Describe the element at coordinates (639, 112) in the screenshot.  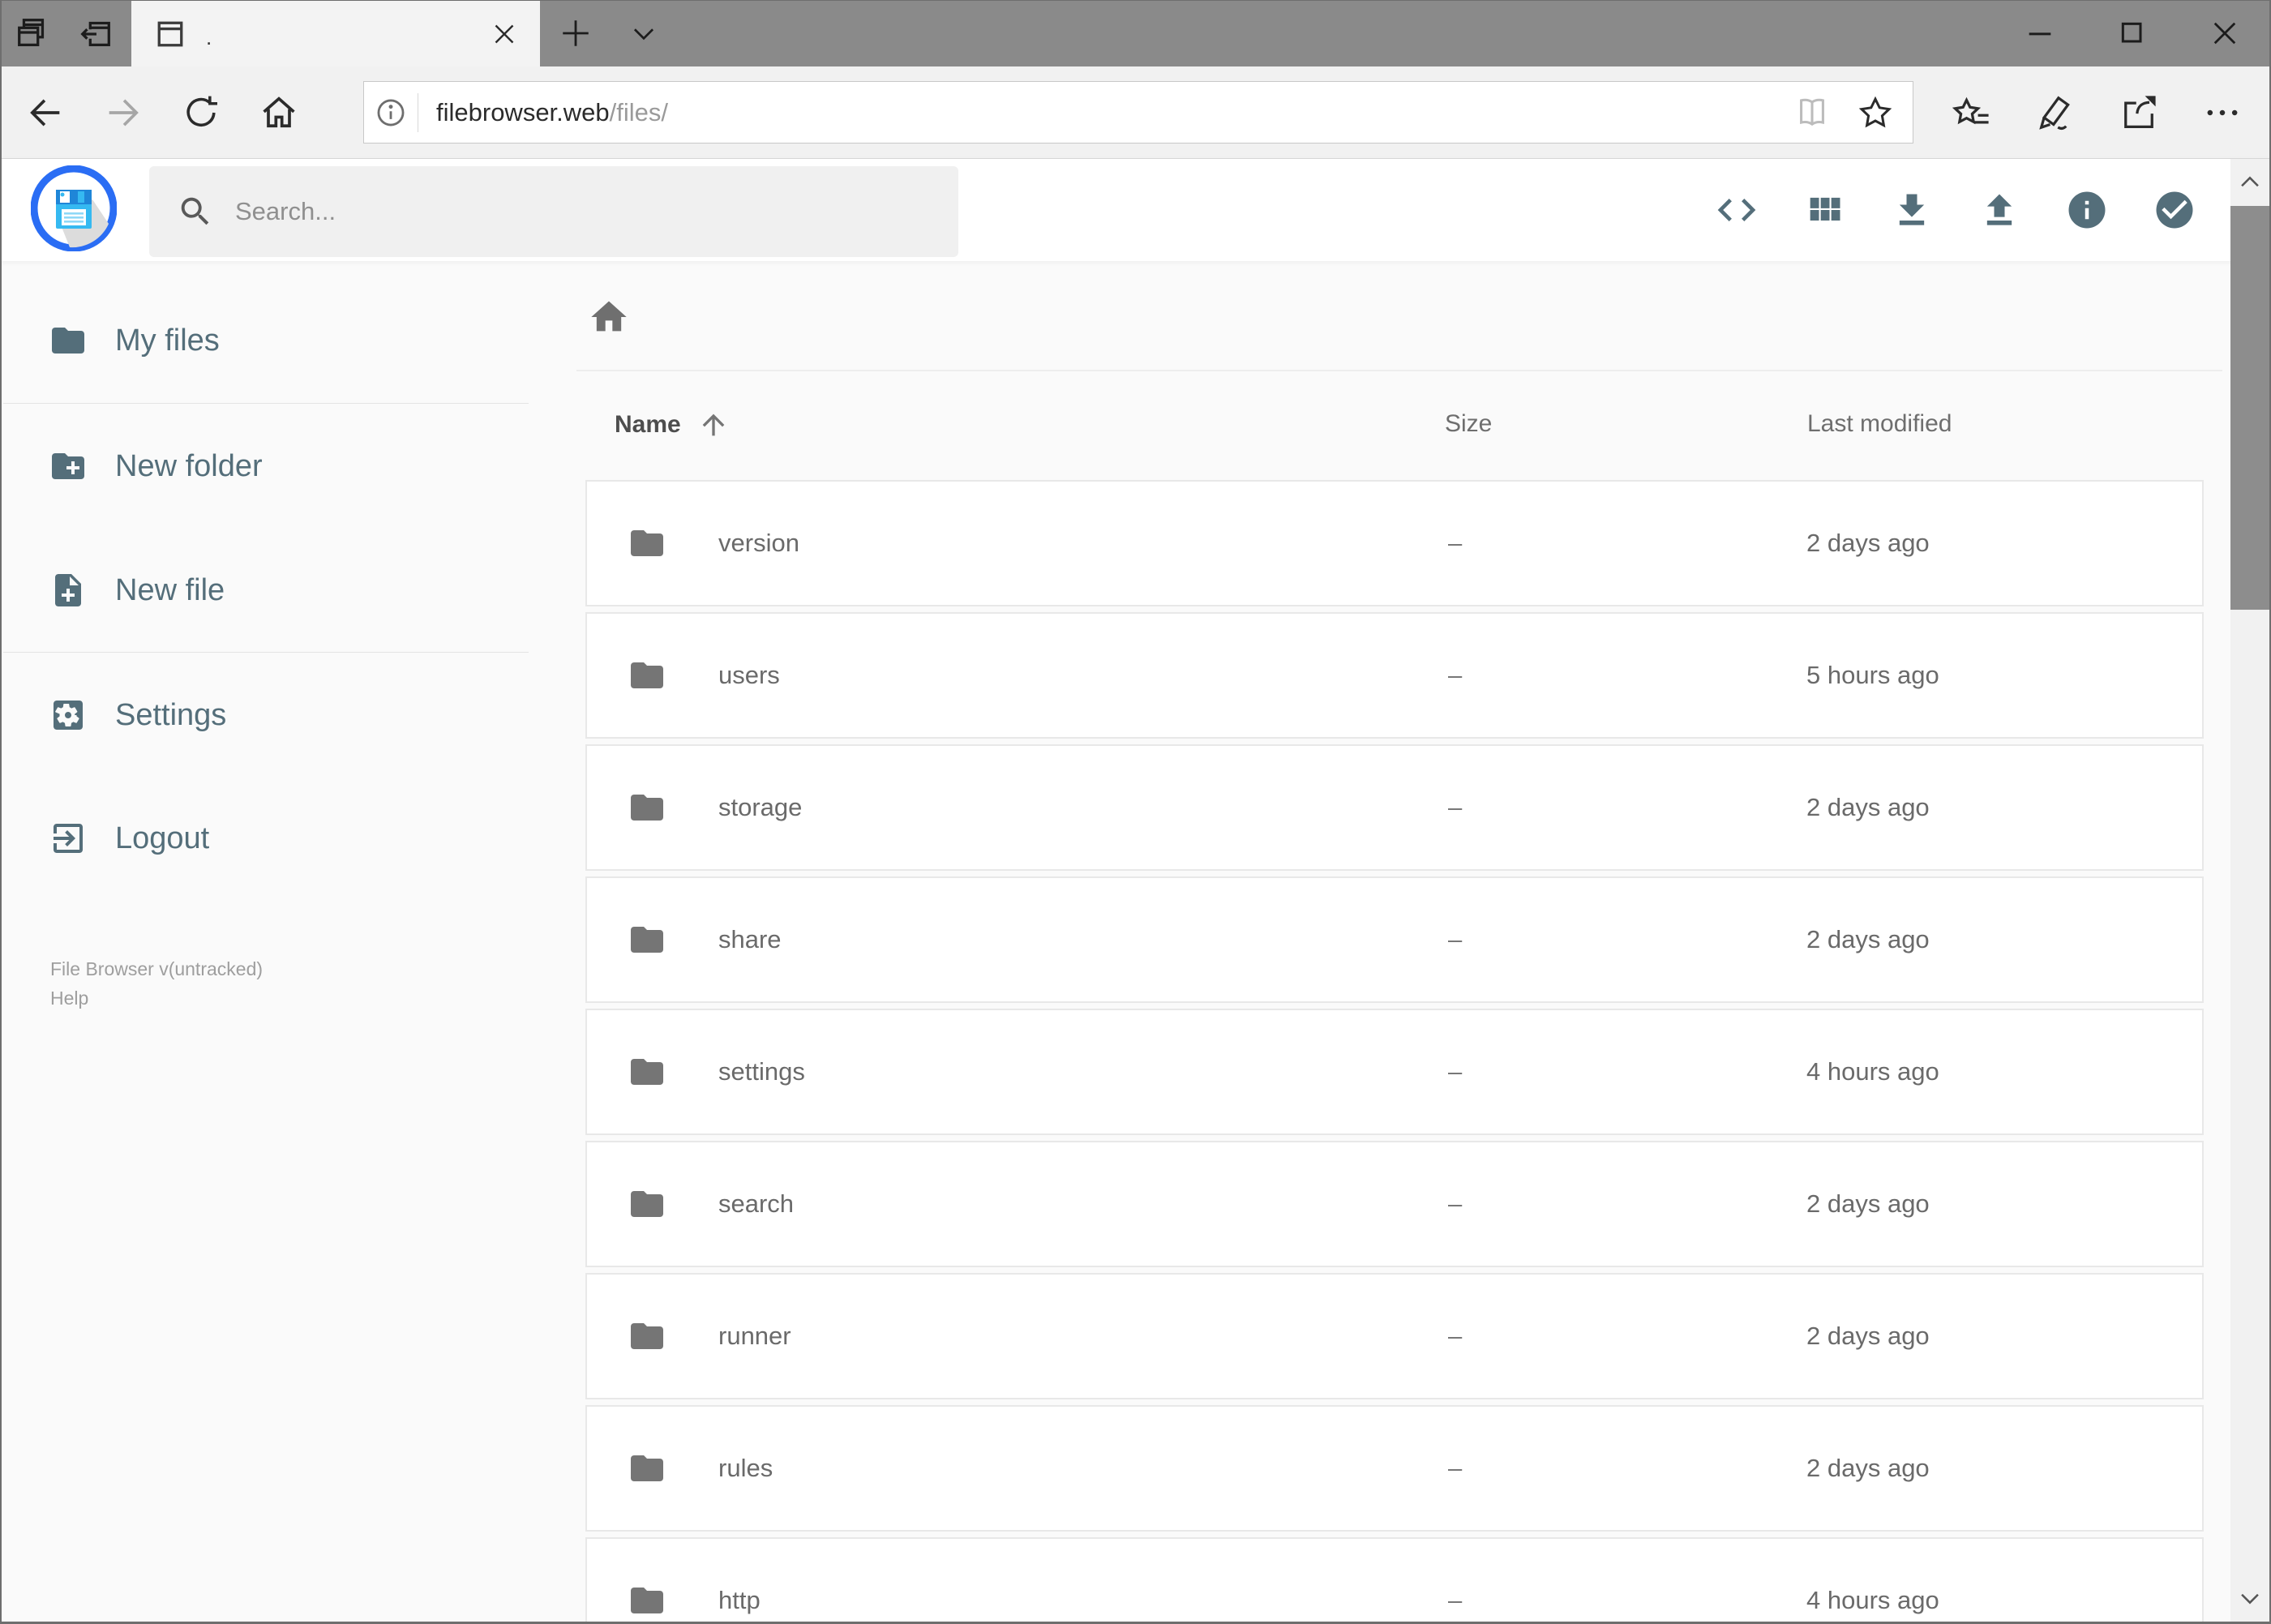
I see `url-path: /files/` at that location.